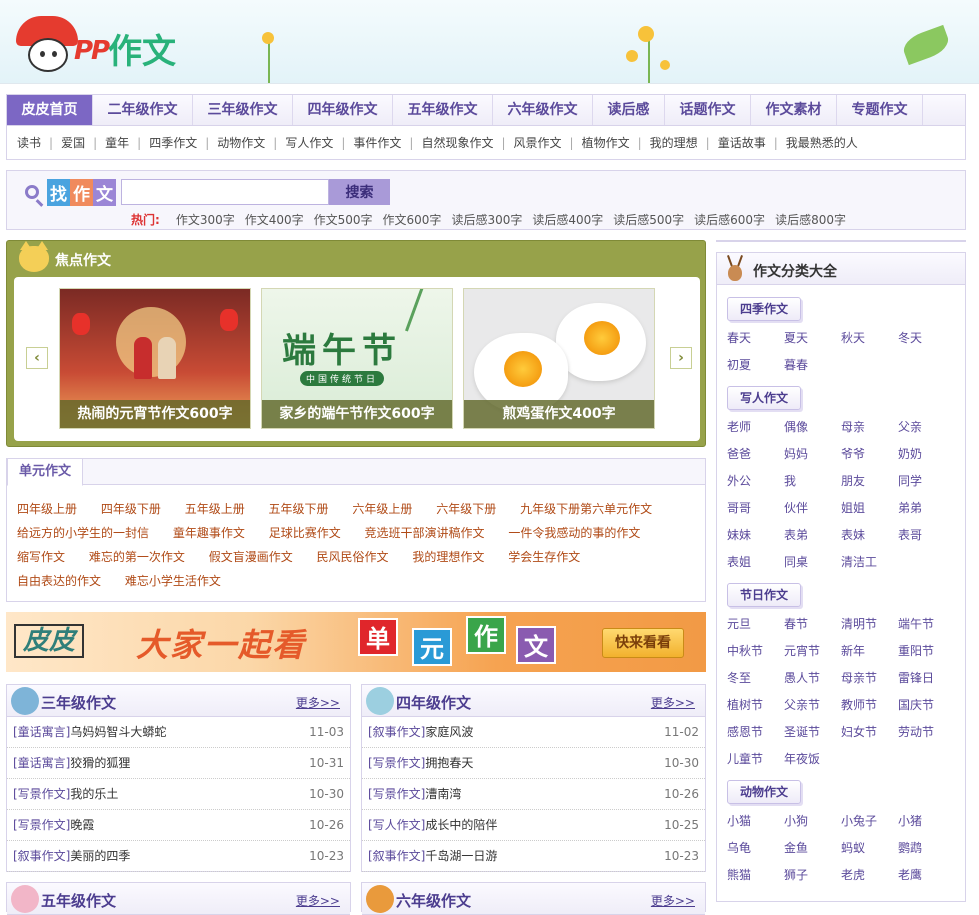  I want to click on category-link: 偶像, so click(812, 427).